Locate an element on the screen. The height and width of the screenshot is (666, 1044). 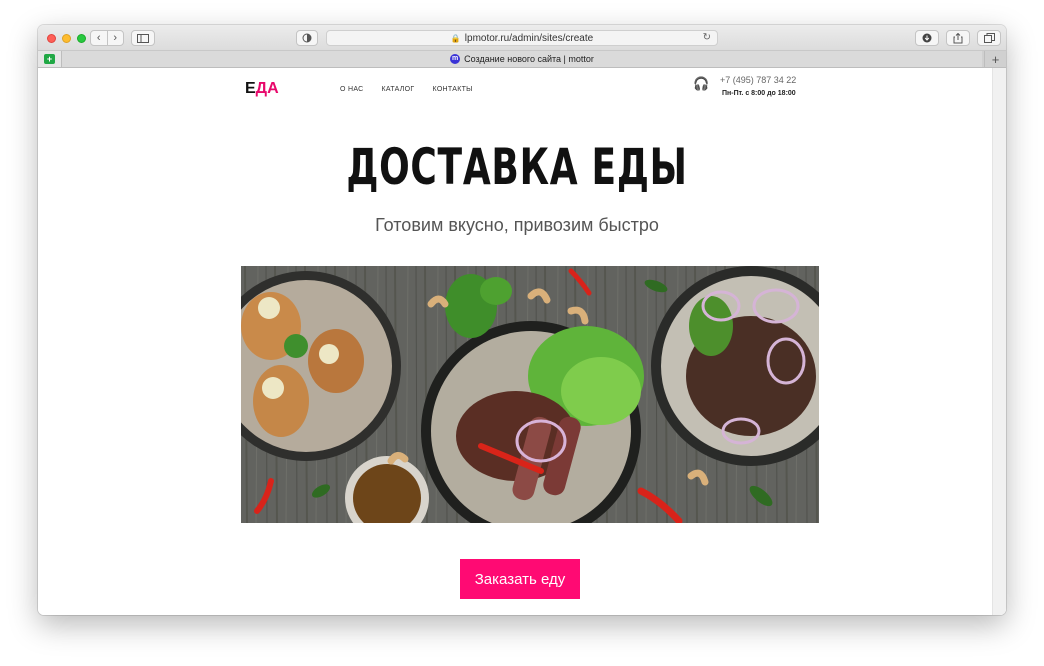
download-icon is located at coordinates (927, 38).